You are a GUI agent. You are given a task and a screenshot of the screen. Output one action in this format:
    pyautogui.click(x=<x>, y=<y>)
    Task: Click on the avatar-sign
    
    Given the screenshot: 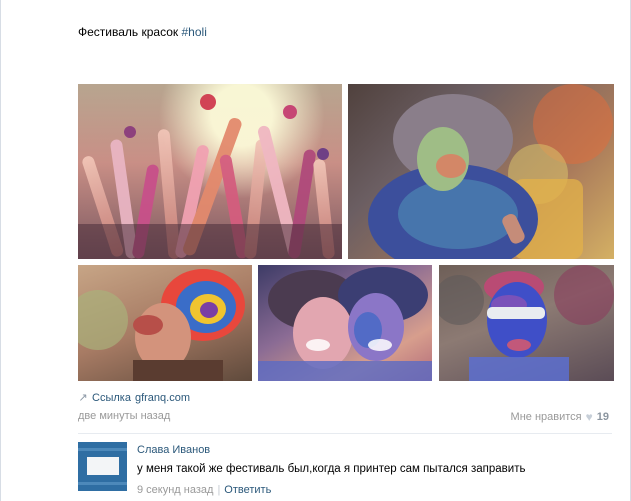 What is the action you would take?
    pyautogui.click(x=103, y=466)
    